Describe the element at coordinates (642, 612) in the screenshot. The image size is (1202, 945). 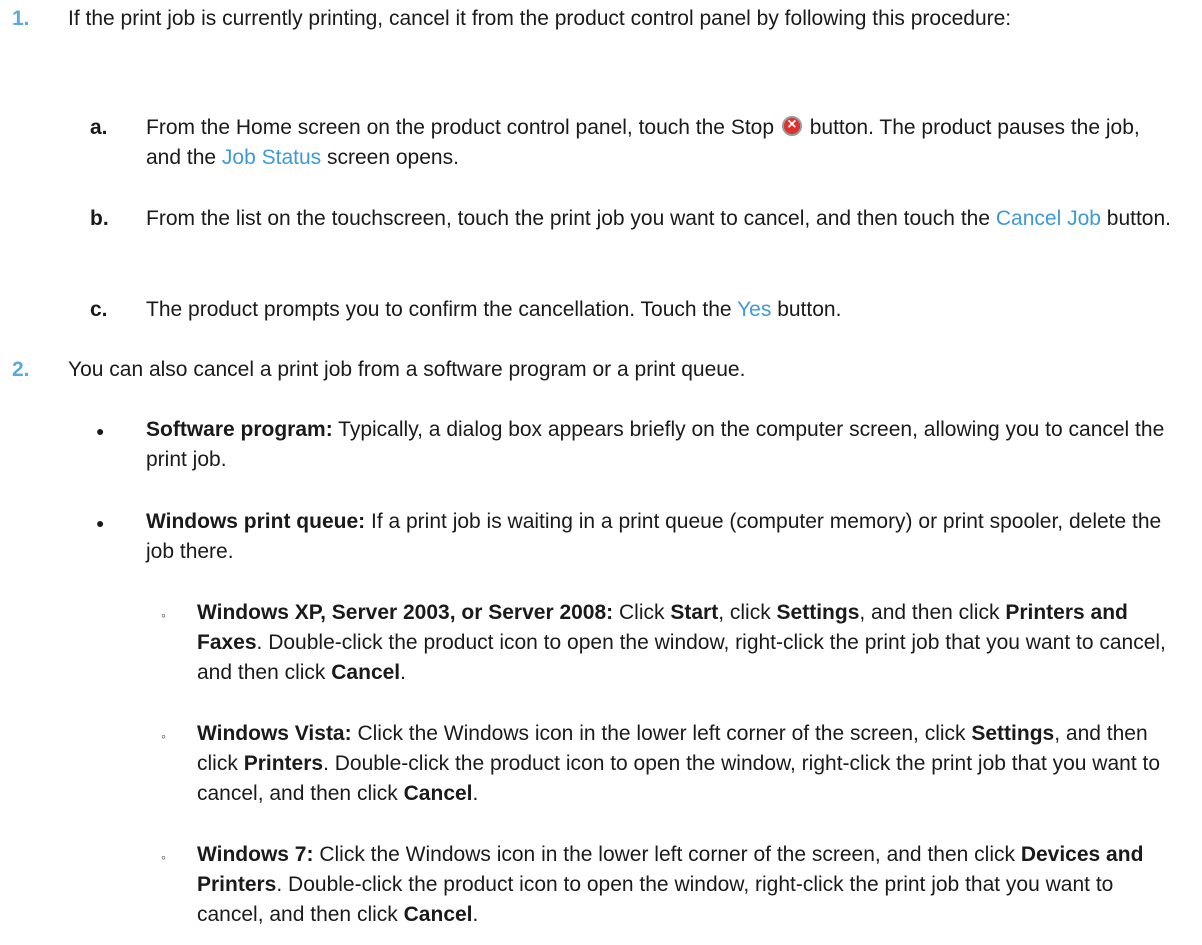
I see `text: Click` at that location.